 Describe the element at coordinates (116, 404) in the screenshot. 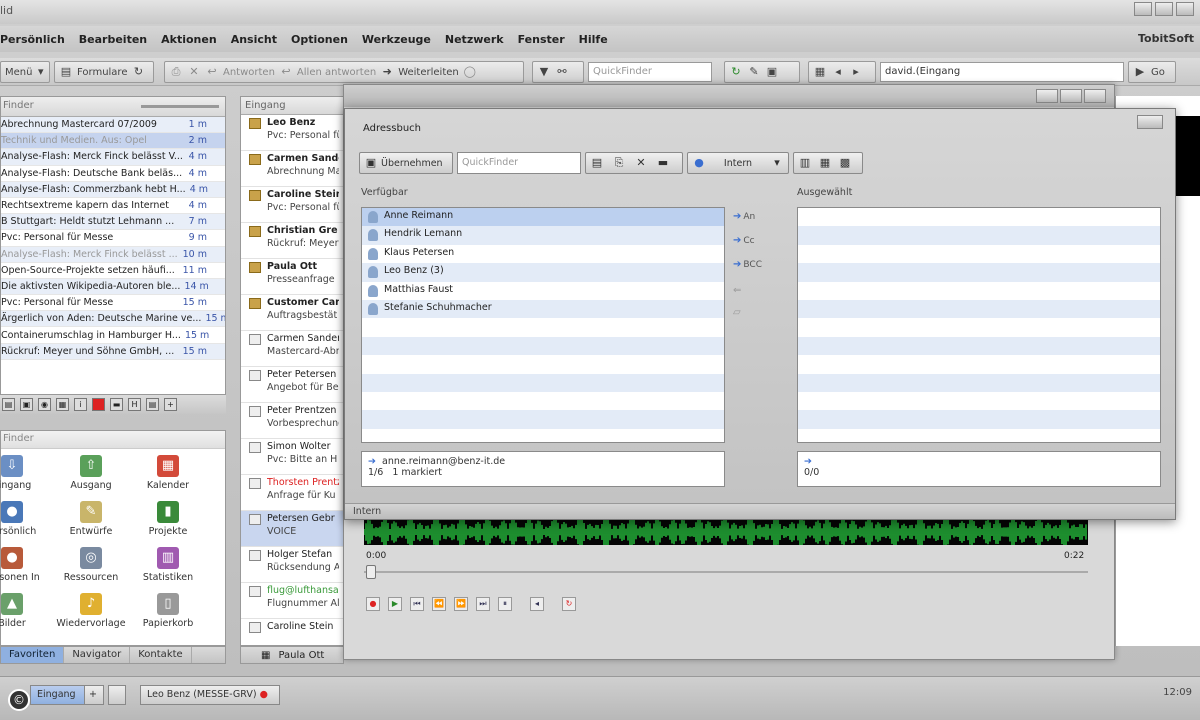

I see `video-icon: ▬` at that location.